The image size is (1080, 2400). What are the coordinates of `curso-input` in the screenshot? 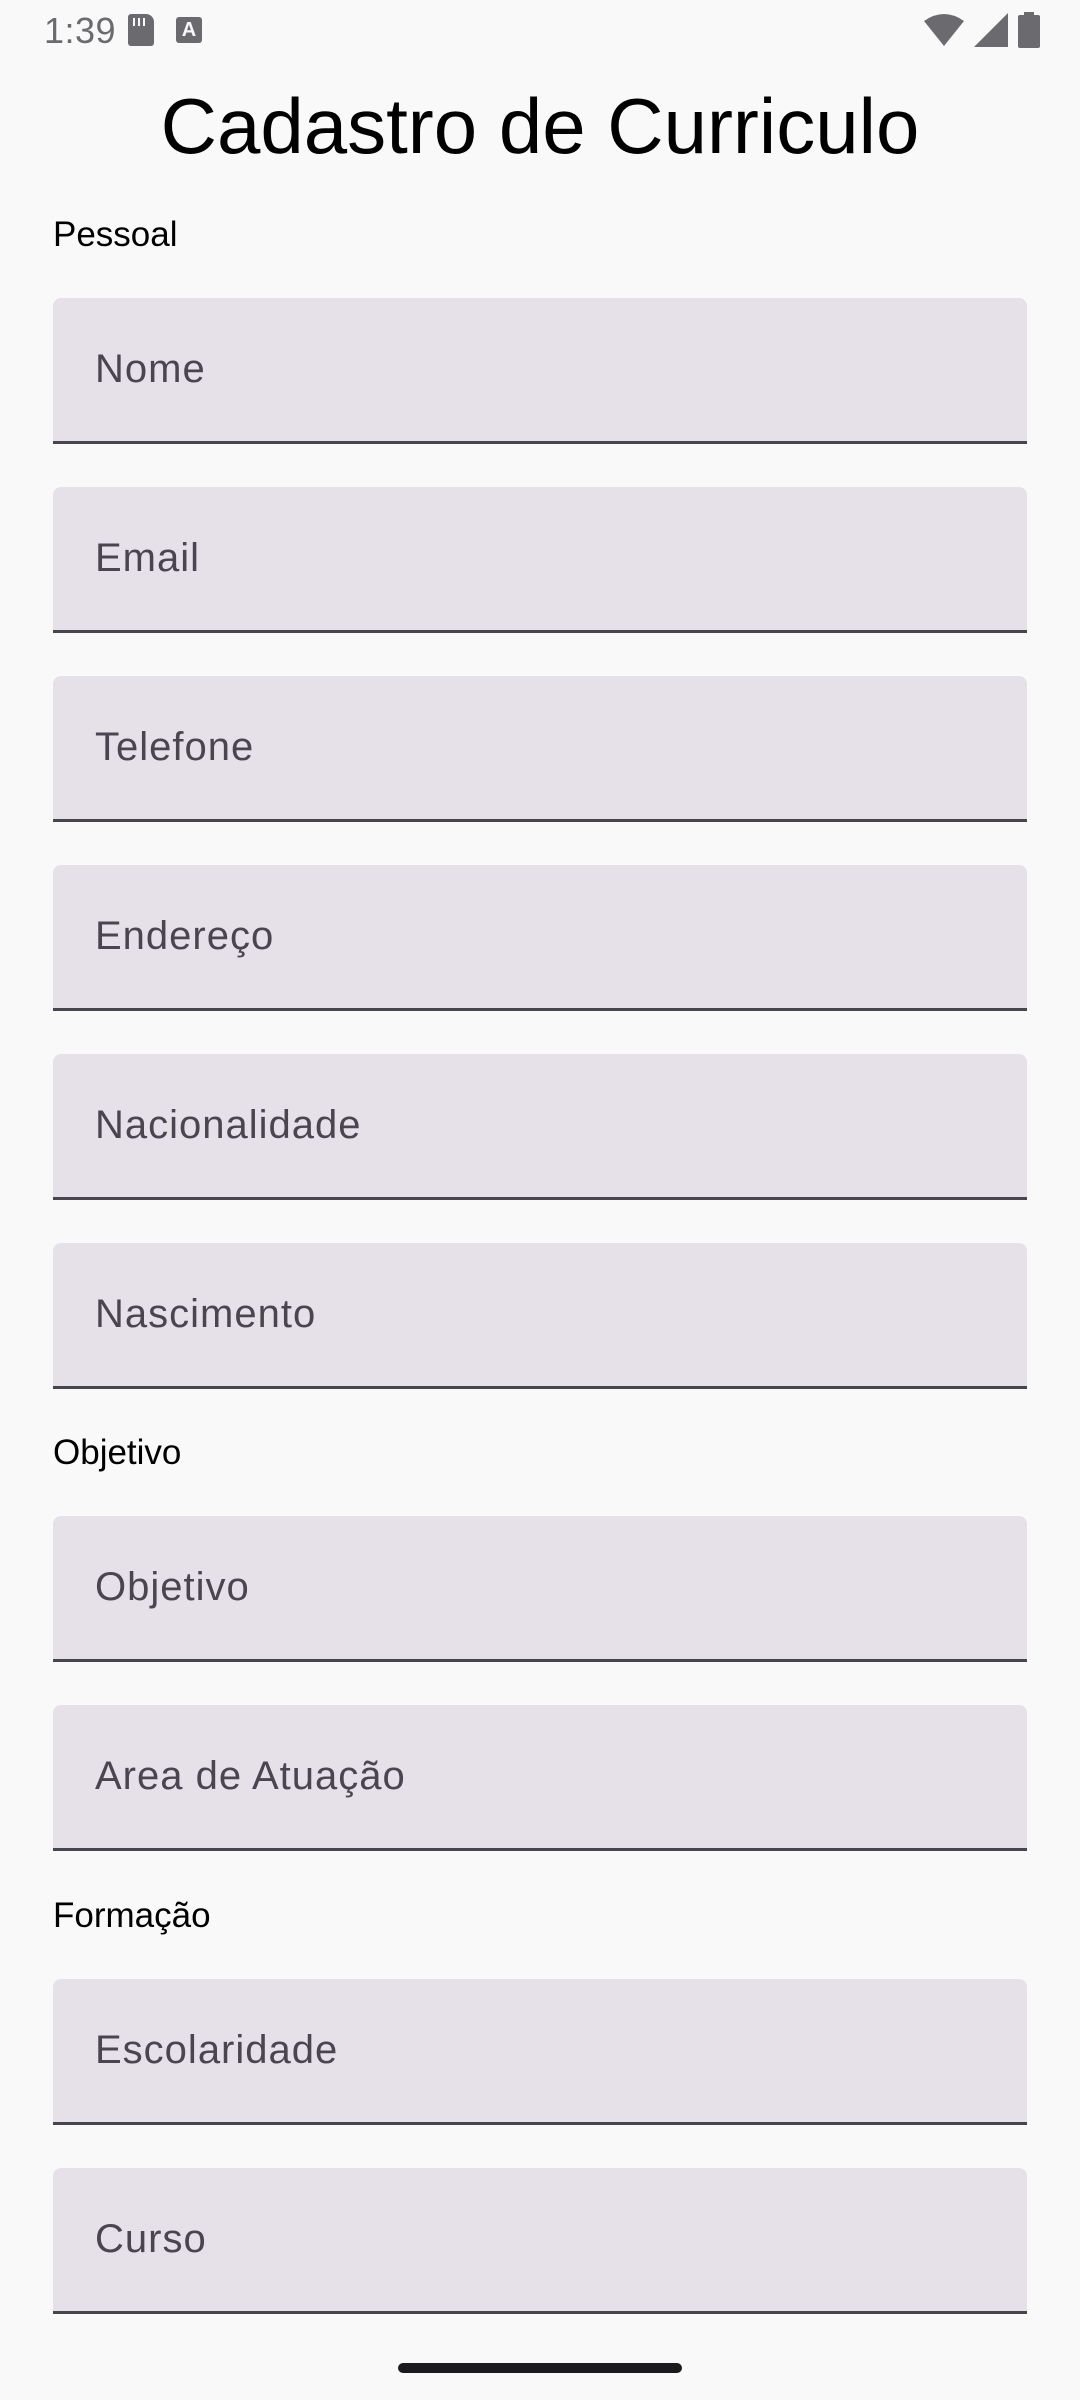 It's located at (540, 2239).